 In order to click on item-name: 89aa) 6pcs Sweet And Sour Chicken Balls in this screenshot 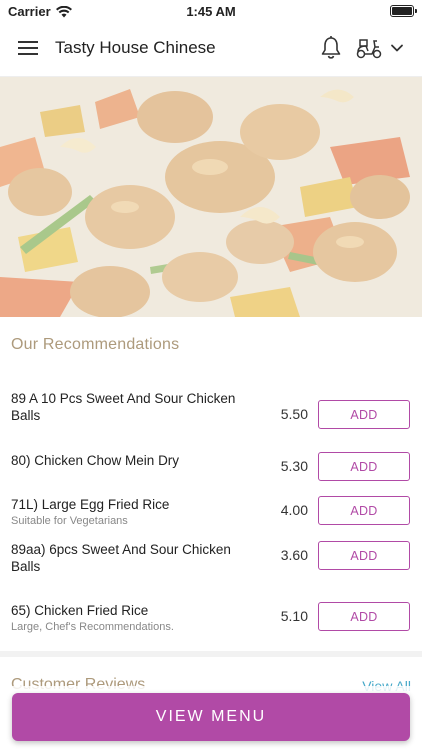, I will do `click(121, 558)`.